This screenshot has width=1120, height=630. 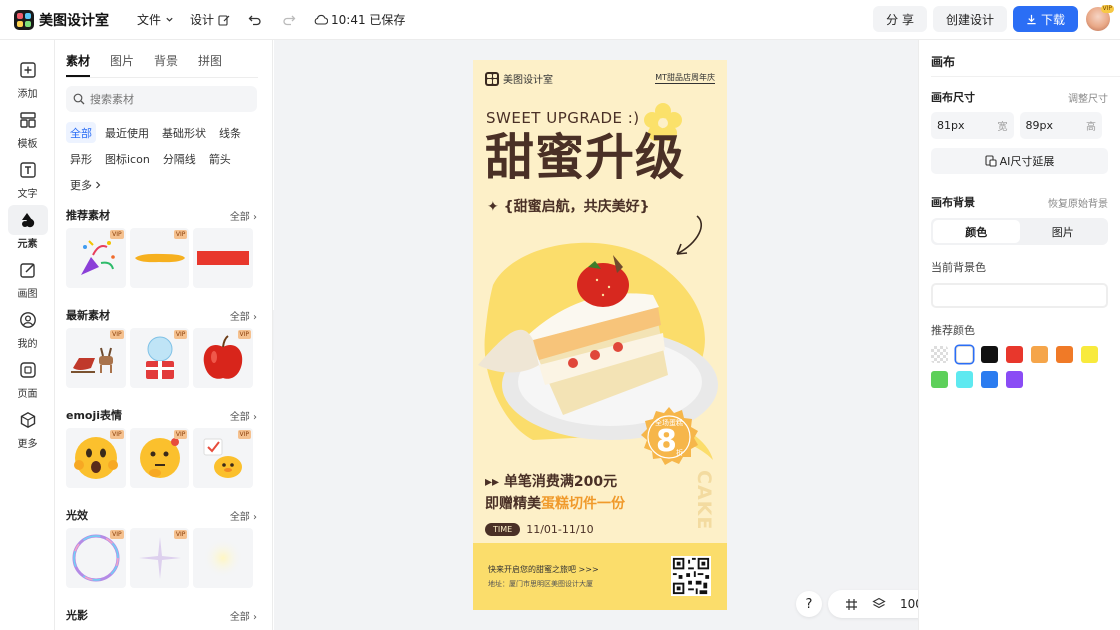 What do you see at coordinates (551, 481) in the screenshot?
I see `poster-offer-line1: ▸▸ 单笔消费满200元` at bounding box center [551, 481].